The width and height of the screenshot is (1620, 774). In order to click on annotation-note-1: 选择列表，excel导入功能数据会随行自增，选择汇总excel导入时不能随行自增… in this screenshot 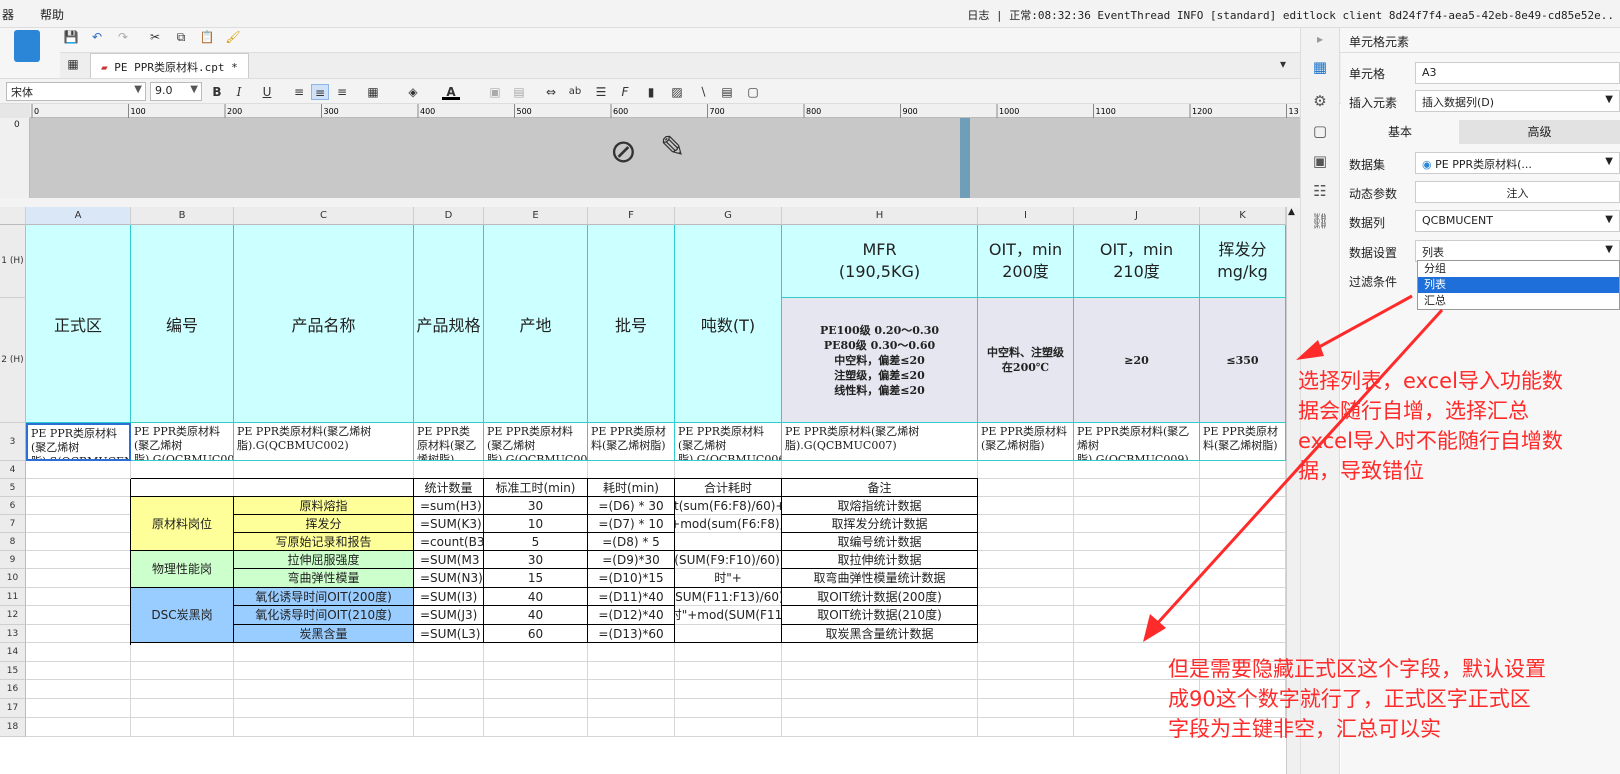, I will do `click(1430, 426)`.